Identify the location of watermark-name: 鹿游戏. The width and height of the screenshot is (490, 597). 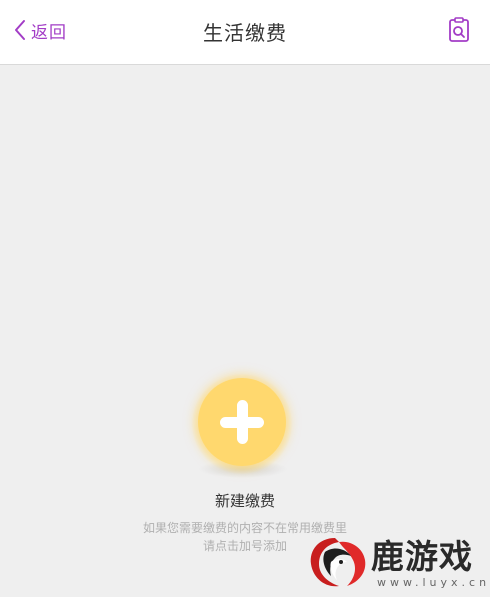
(422, 556).